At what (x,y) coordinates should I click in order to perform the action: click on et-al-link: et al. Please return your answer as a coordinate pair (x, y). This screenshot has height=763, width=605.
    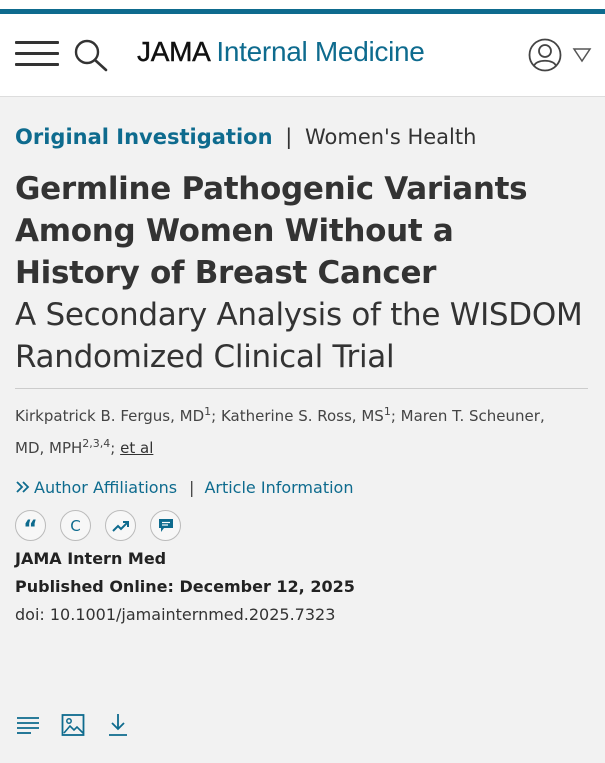
    Looking at the image, I should click on (136, 448).